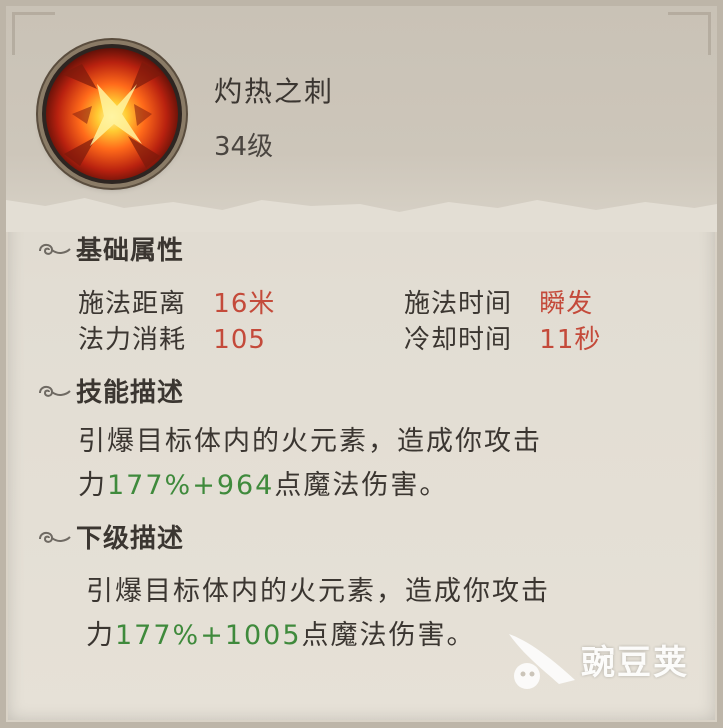  I want to click on next-level-description-text: 引爆目标体内的火元素，造成你攻击 力177%+1005点魔法伤害。, so click(318, 614).